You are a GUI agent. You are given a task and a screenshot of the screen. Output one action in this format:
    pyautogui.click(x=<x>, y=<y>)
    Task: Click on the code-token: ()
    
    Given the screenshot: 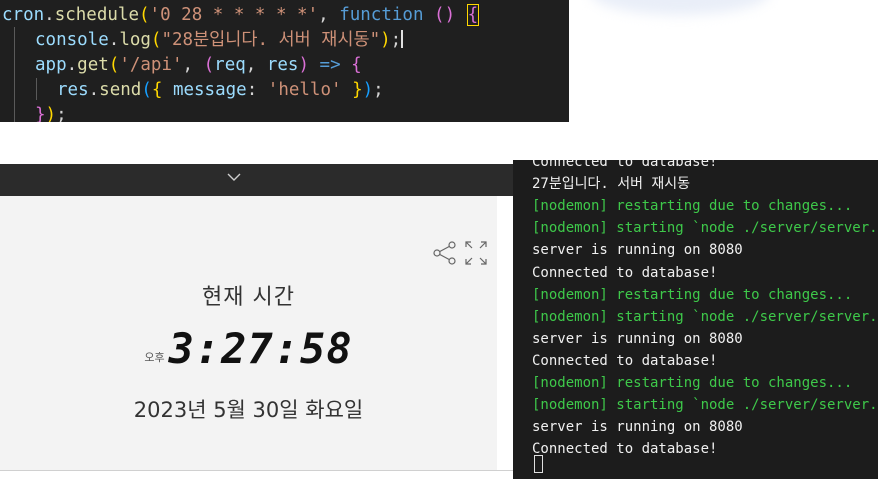 What is the action you would take?
    pyautogui.click(x=445, y=15)
    